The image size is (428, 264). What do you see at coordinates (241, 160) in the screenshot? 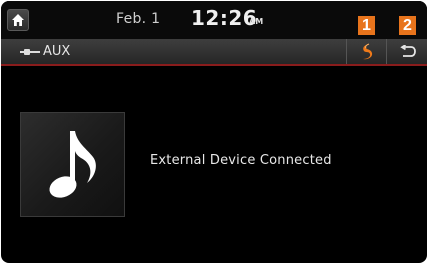
I see `status-message: External Device Connected` at bounding box center [241, 160].